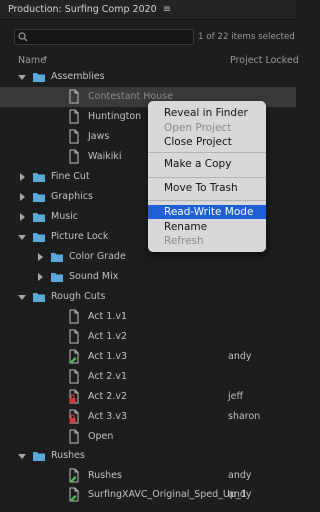 This screenshot has width=320, height=512. What do you see at coordinates (72, 196) in the screenshot?
I see `tree-item-label: Graphics` at bounding box center [72, 196].